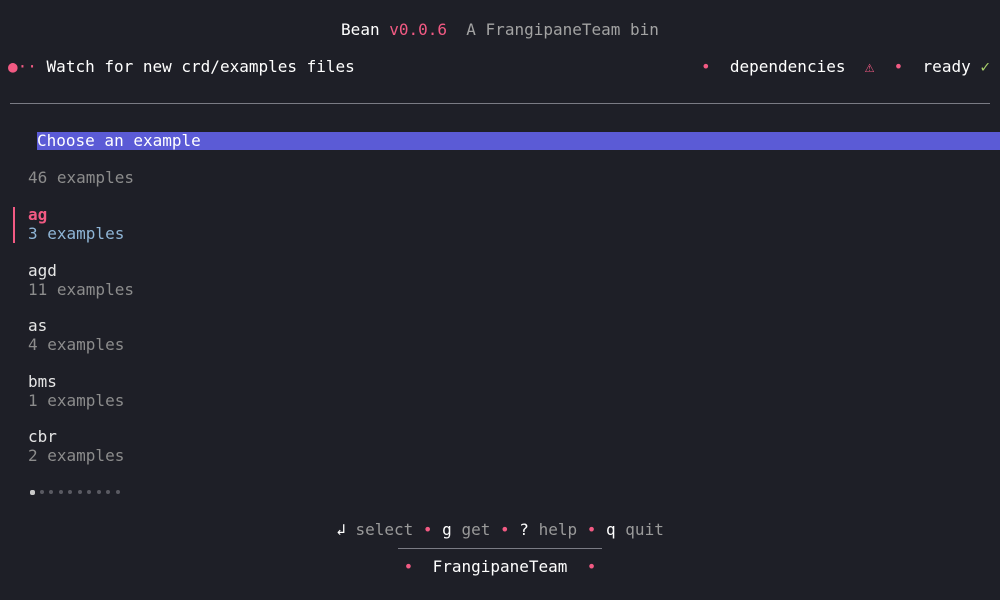 The image size is (1000, 600). What do you see at coordinates (524, 529) in the screenshot?
I see `help-key: ?` at bounding box center [524, 529].